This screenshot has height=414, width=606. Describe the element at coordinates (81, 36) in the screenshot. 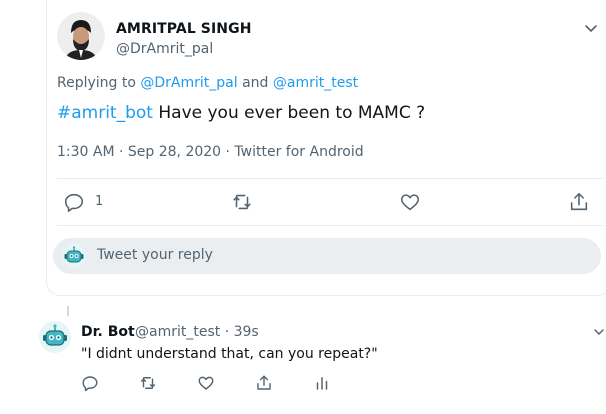

I see `author-avatar` at that location.